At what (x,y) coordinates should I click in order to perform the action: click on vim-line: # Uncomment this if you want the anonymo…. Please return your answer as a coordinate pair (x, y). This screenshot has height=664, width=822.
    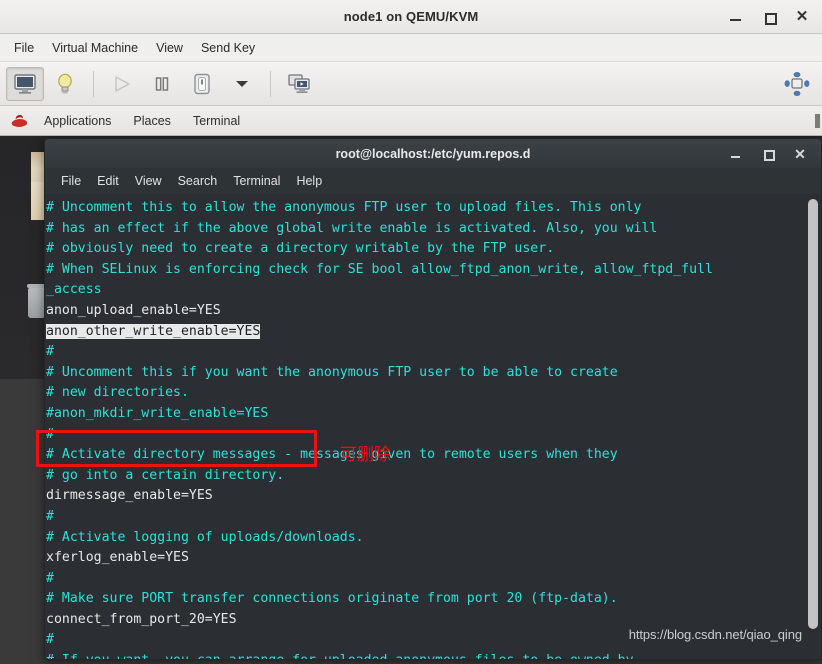
    Looking at the image, I should click on (425, 373).